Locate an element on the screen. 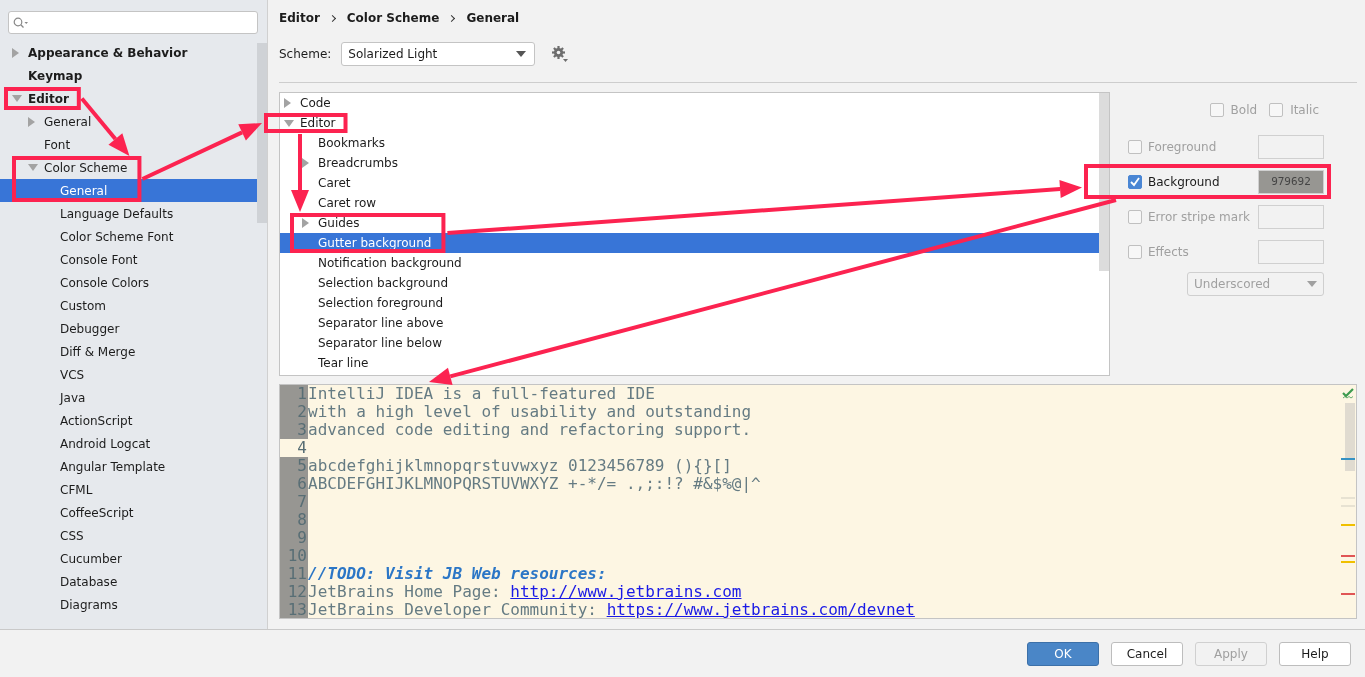  tree-item: CFML is located at coordinates (76, 489).